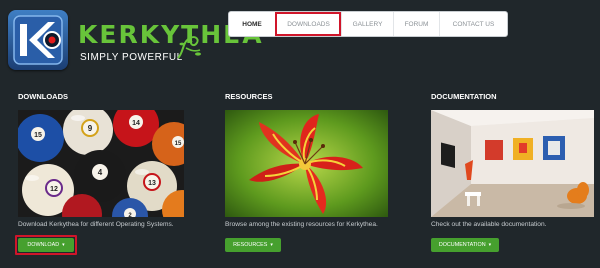 The height and width of the screenshot is (268, 600). What do you see at coordinates (38, 40) in the screenshot?
I see `kerkythea-logo-icon` at bounding box center [38, 40].